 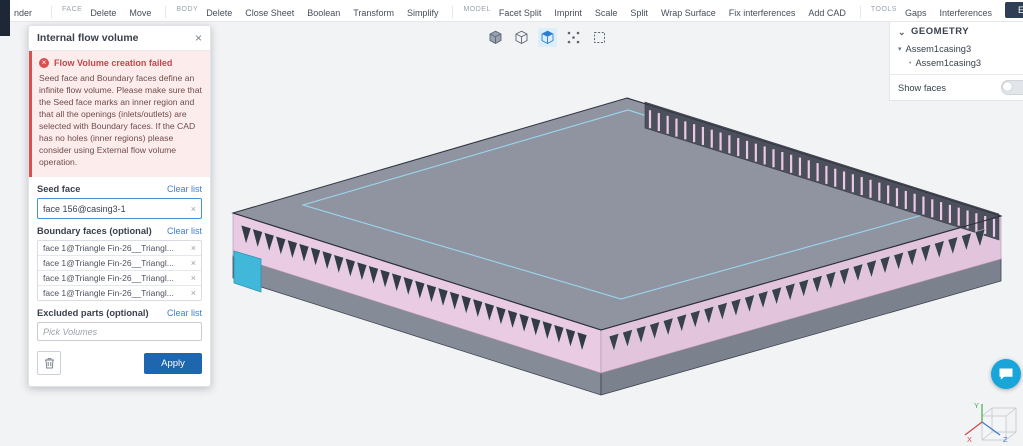 What do you see at coordinates (980, 420) in the screenshot?
I see `orientation-triad: Y X Z` at bounding box center [980, 420].